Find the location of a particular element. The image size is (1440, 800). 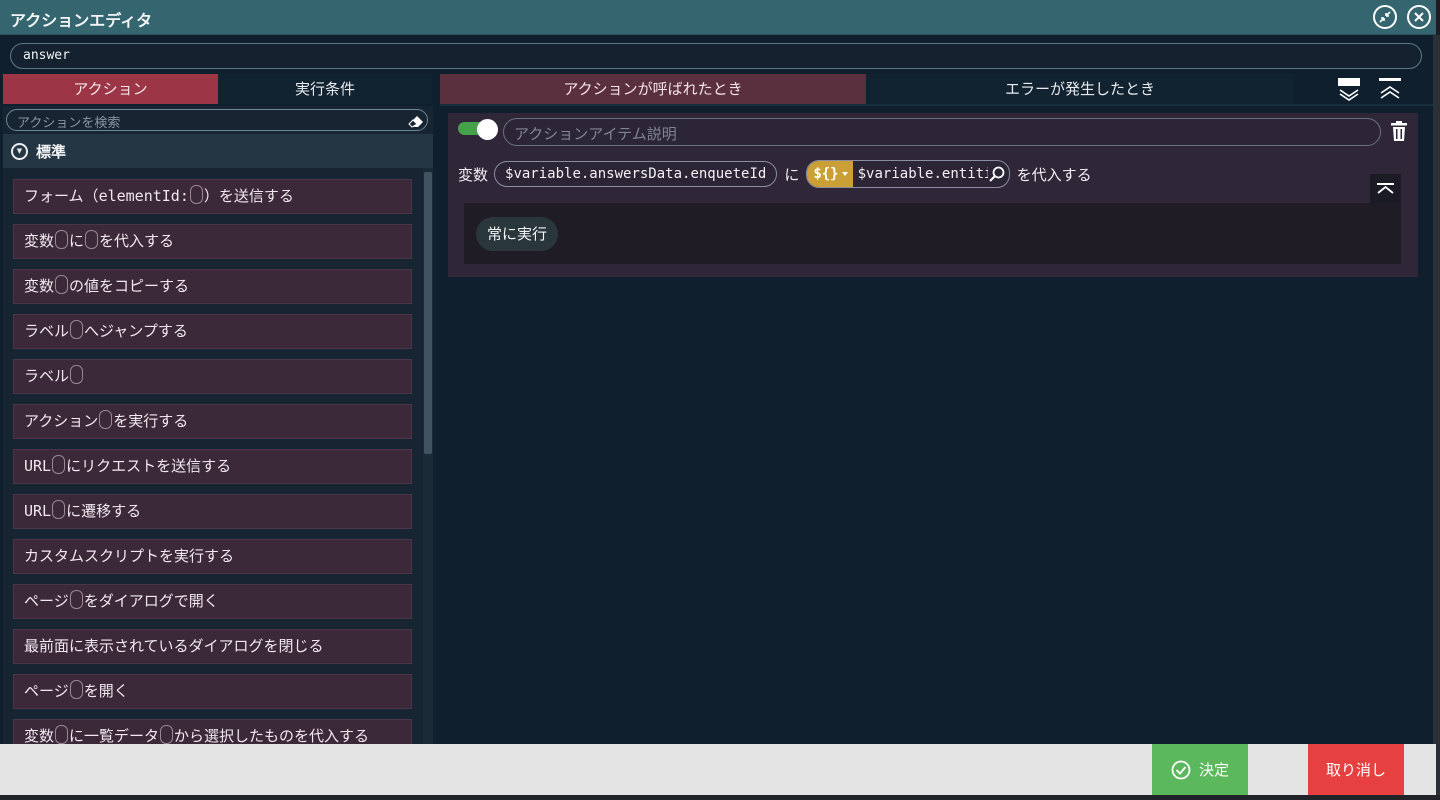

action-item-text: を代入する is located at coordinates (137, 241).